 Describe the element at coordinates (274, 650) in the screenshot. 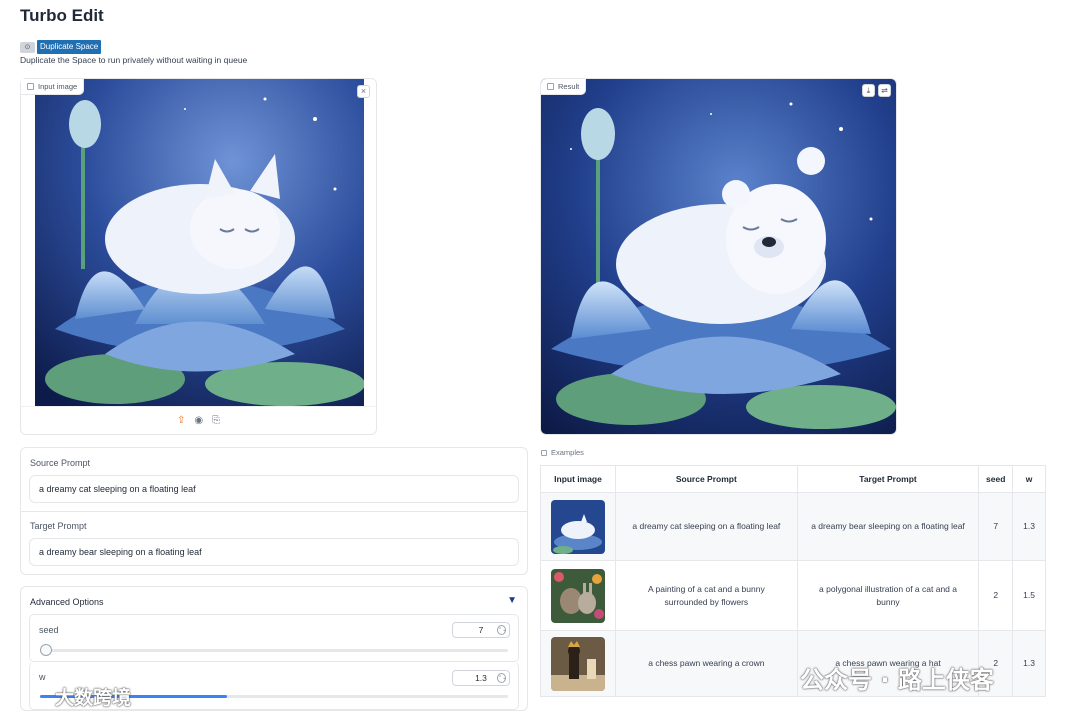

I see `seed-slider` at that location.